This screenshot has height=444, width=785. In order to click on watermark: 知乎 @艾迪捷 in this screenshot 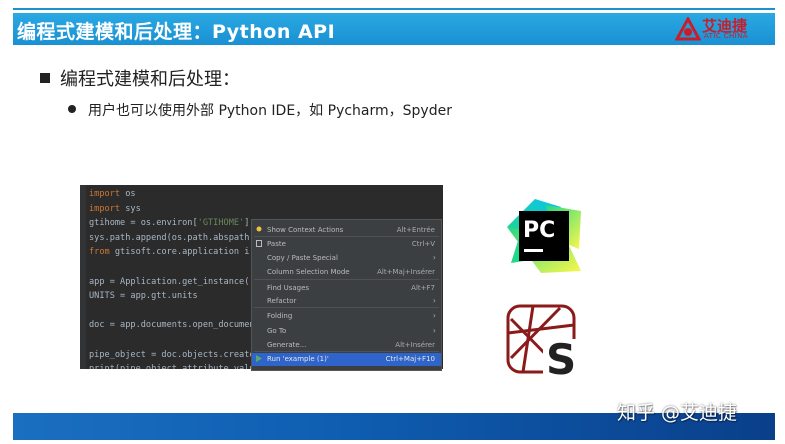, I will do `click(677, 413)`.